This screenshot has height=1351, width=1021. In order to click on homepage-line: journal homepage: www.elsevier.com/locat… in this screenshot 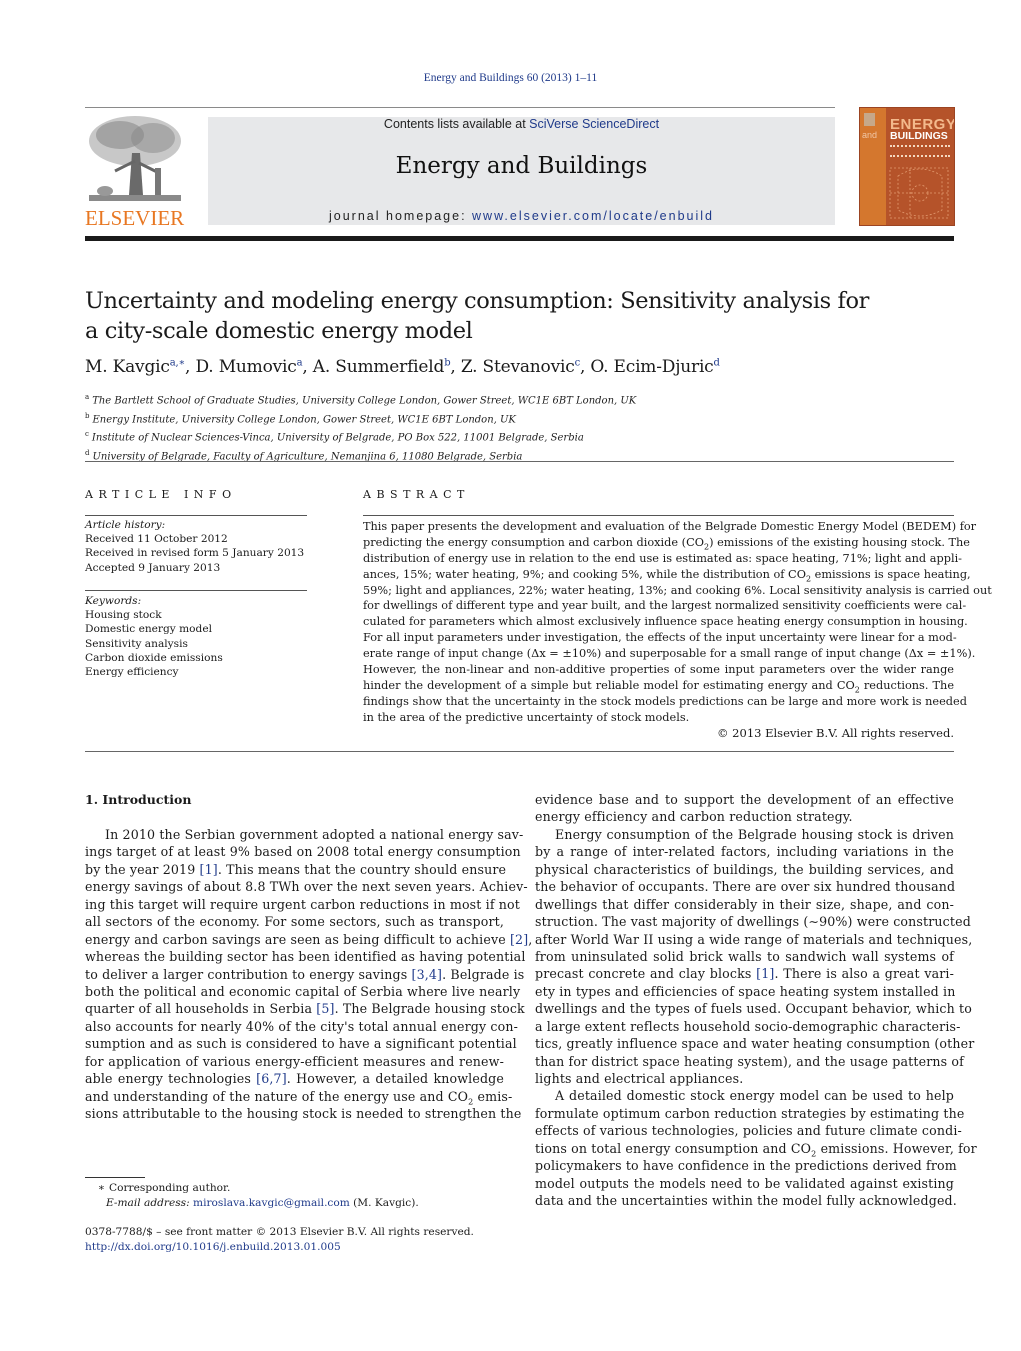, I will do `click(521, 216)`.